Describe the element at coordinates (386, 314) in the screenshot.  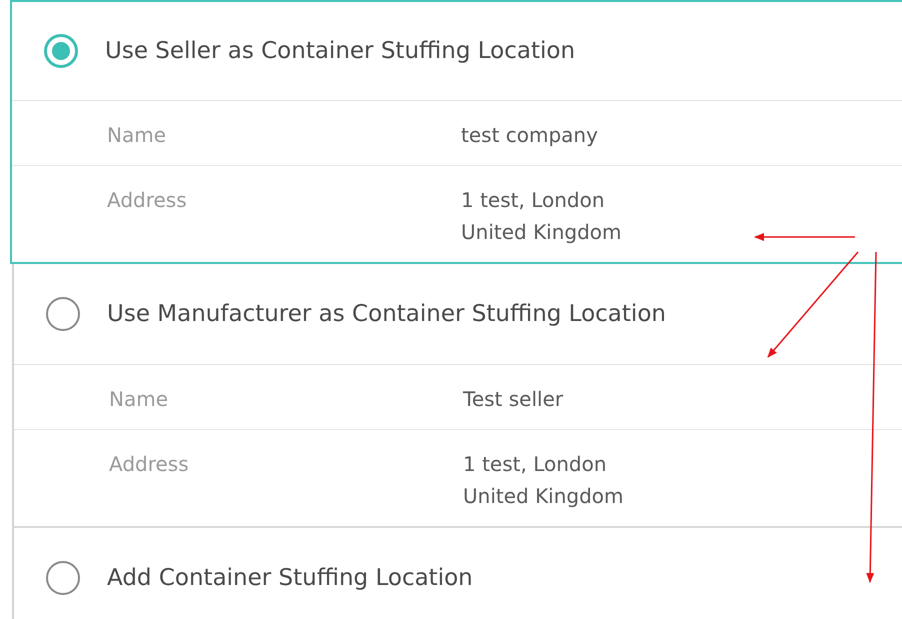
I see `option-title: Use Manufacturer as Container Stuffing Location` at that location.